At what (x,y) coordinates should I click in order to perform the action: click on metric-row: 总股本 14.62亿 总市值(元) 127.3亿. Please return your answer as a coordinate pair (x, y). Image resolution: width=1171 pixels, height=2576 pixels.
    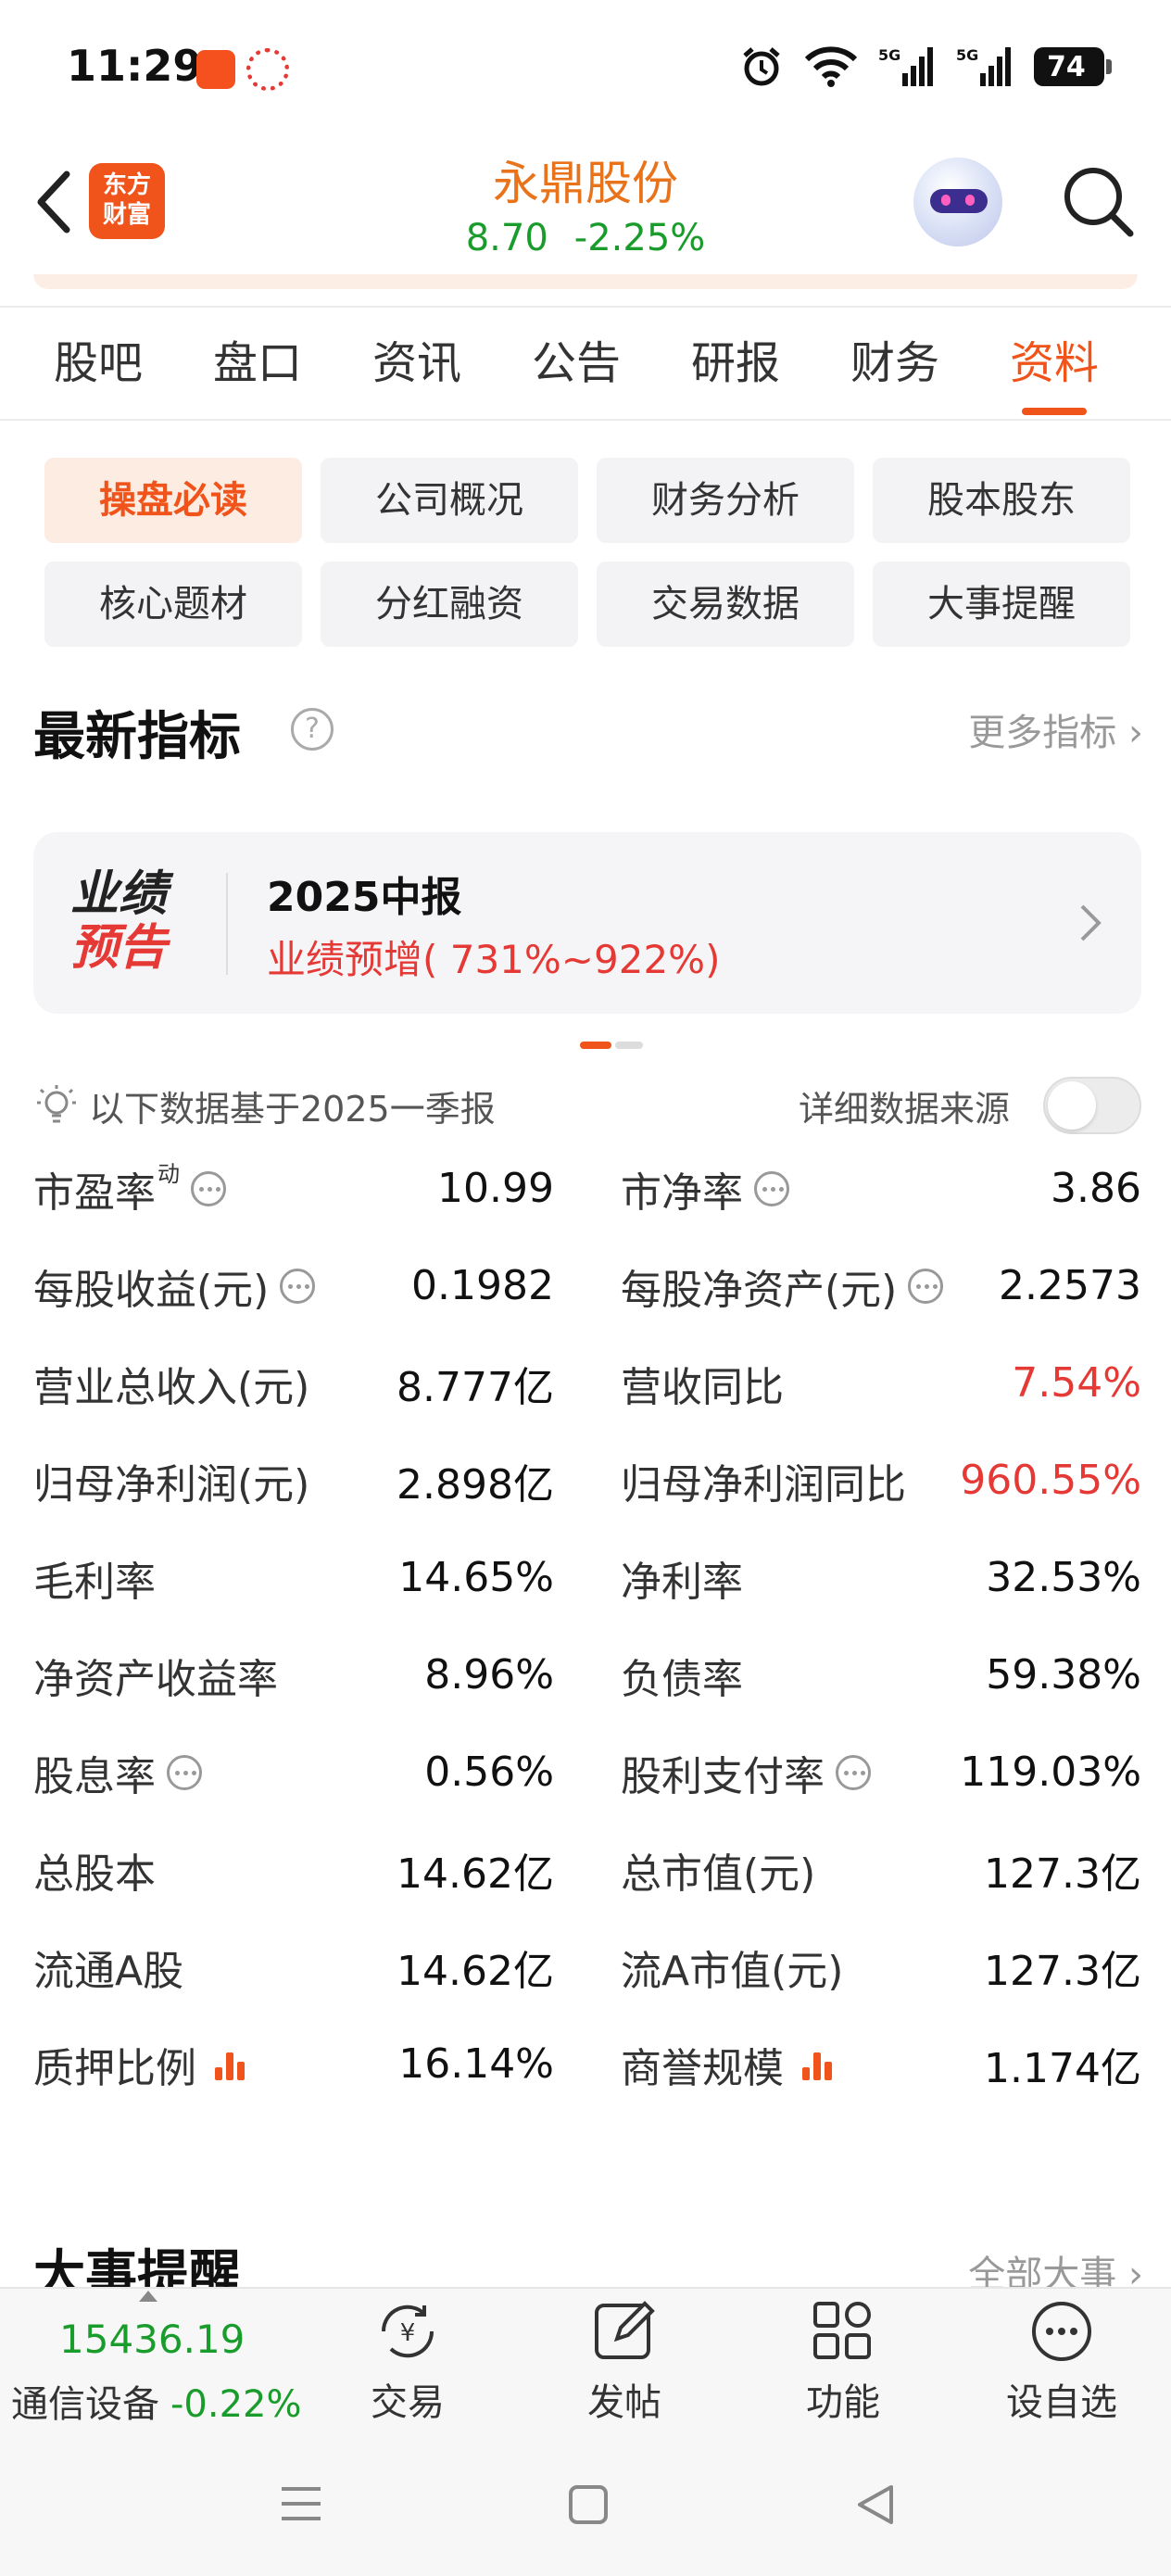
    Looking at the image, I should click on (585, 1869).